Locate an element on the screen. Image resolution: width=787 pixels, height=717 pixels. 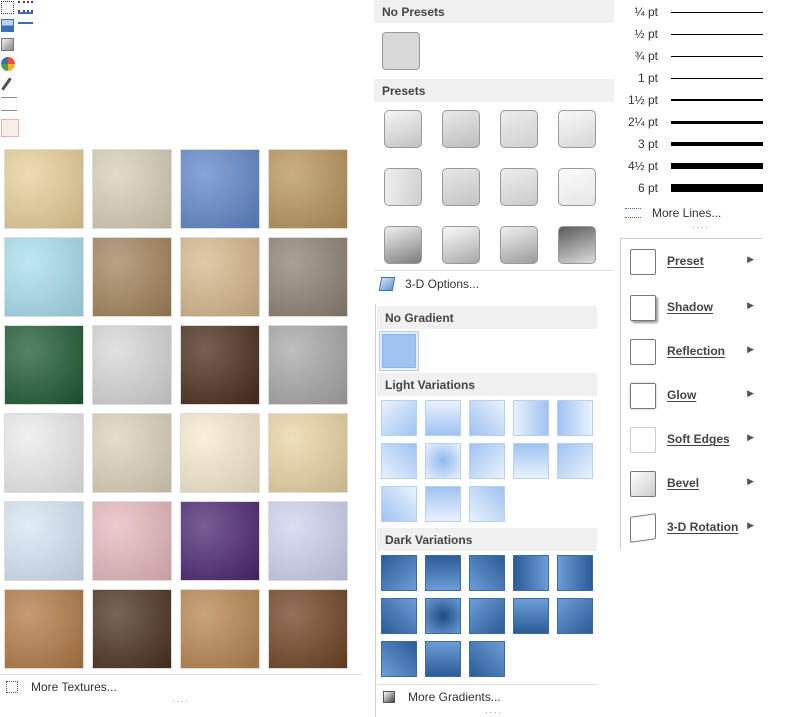
effect-menu-item: 3-D Rotation ▶ is located at coordinates (693, 527).